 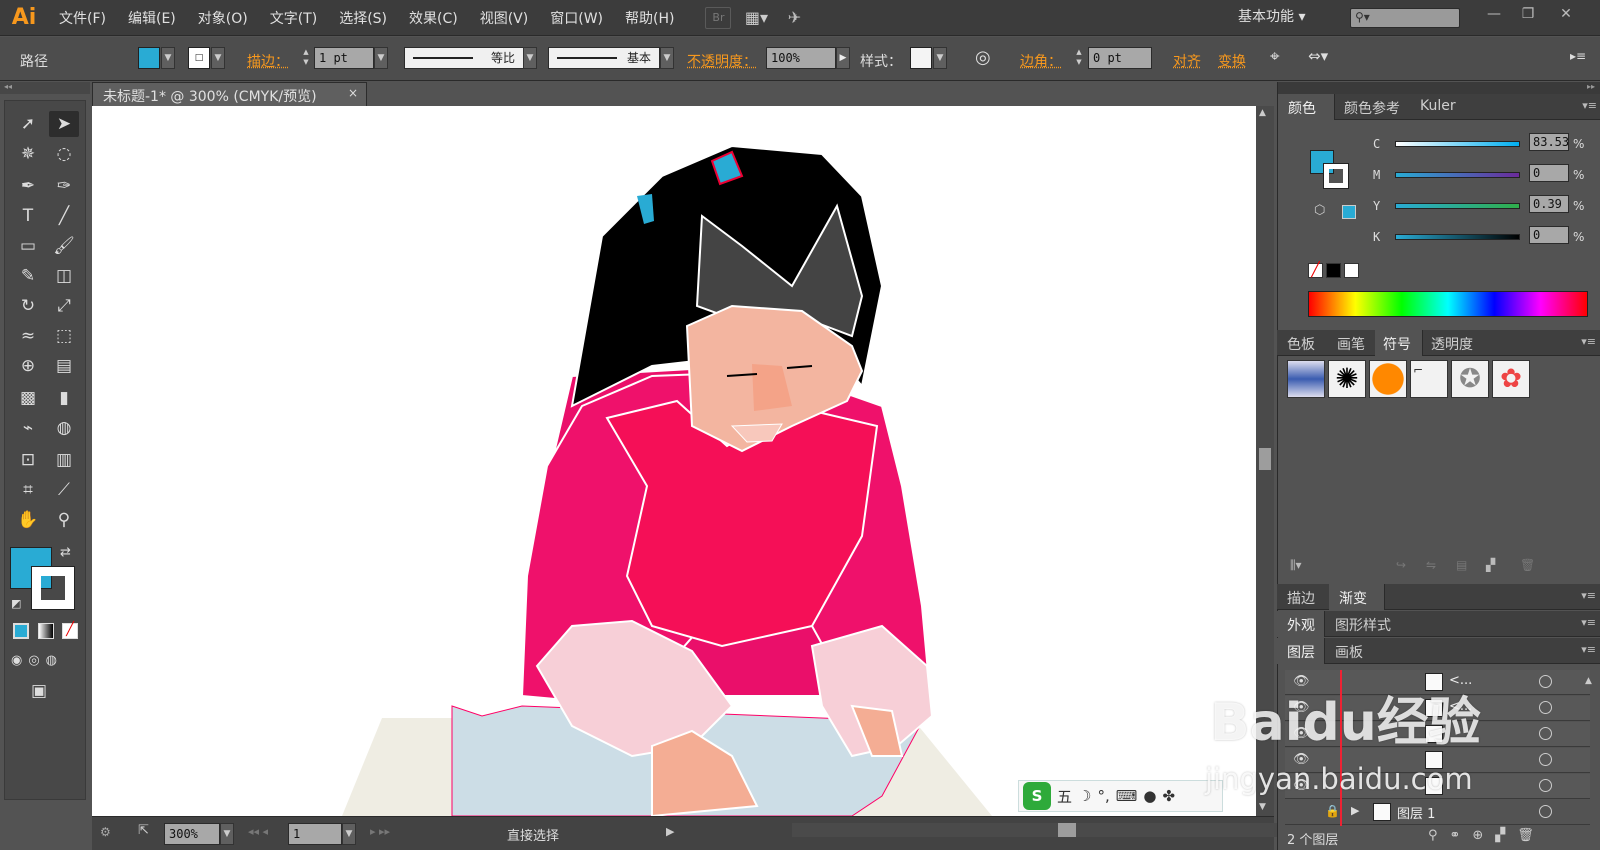 What do you see at coordinates (1315, 270) in the screenshot?
I see `none-color-swatch: ╱` at bounding box center [1315, 270].